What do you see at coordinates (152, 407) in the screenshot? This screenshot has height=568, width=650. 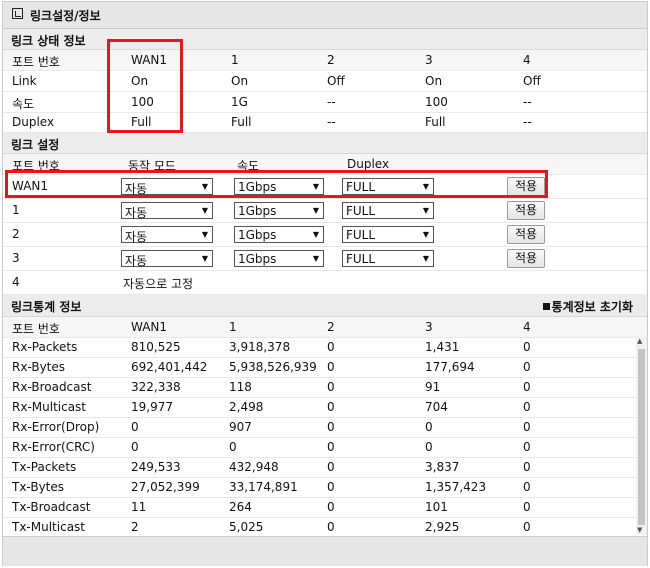 I see `stats-cell: 19,977` at bounding box center [152, 407].